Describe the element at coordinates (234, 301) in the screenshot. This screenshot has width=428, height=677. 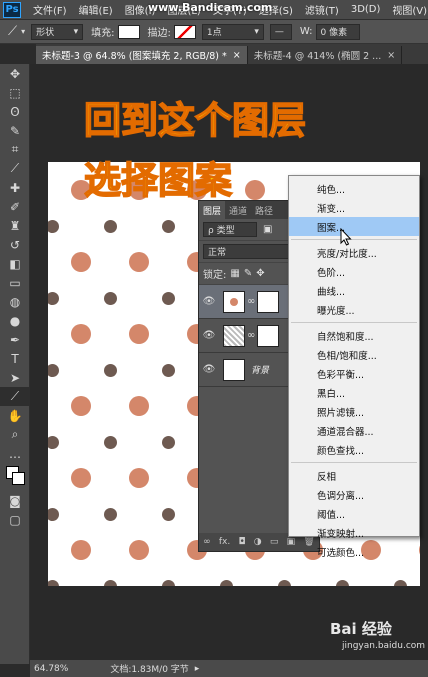
I see `pattern-fill-thumbnail` at that location.